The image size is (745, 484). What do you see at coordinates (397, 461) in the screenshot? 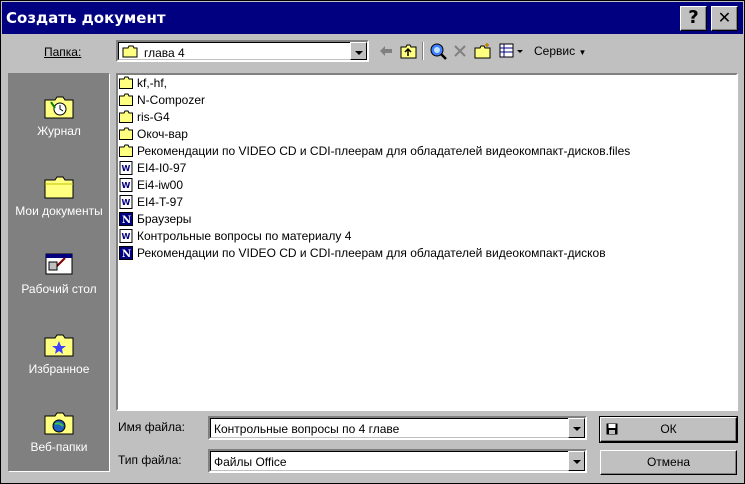
I see `filetype-select: Файлы Office` at bounding box center [397, 461].